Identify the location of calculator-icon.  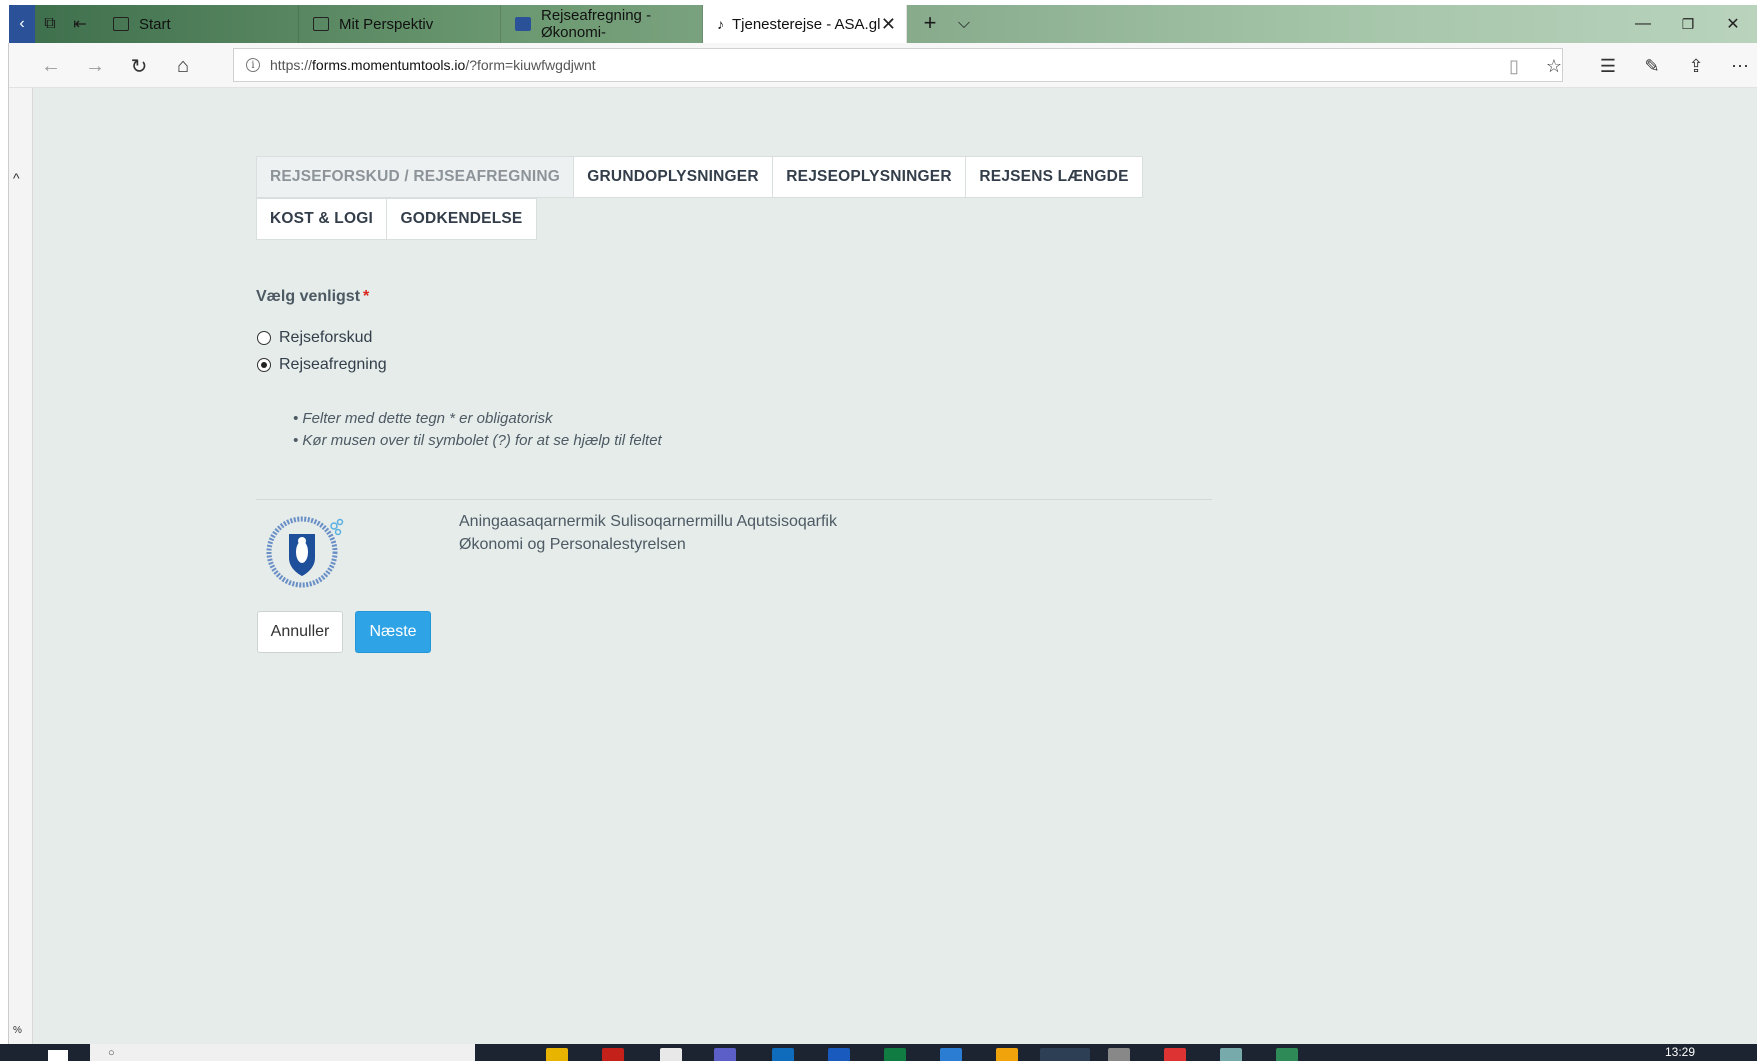
(1231, 1054).